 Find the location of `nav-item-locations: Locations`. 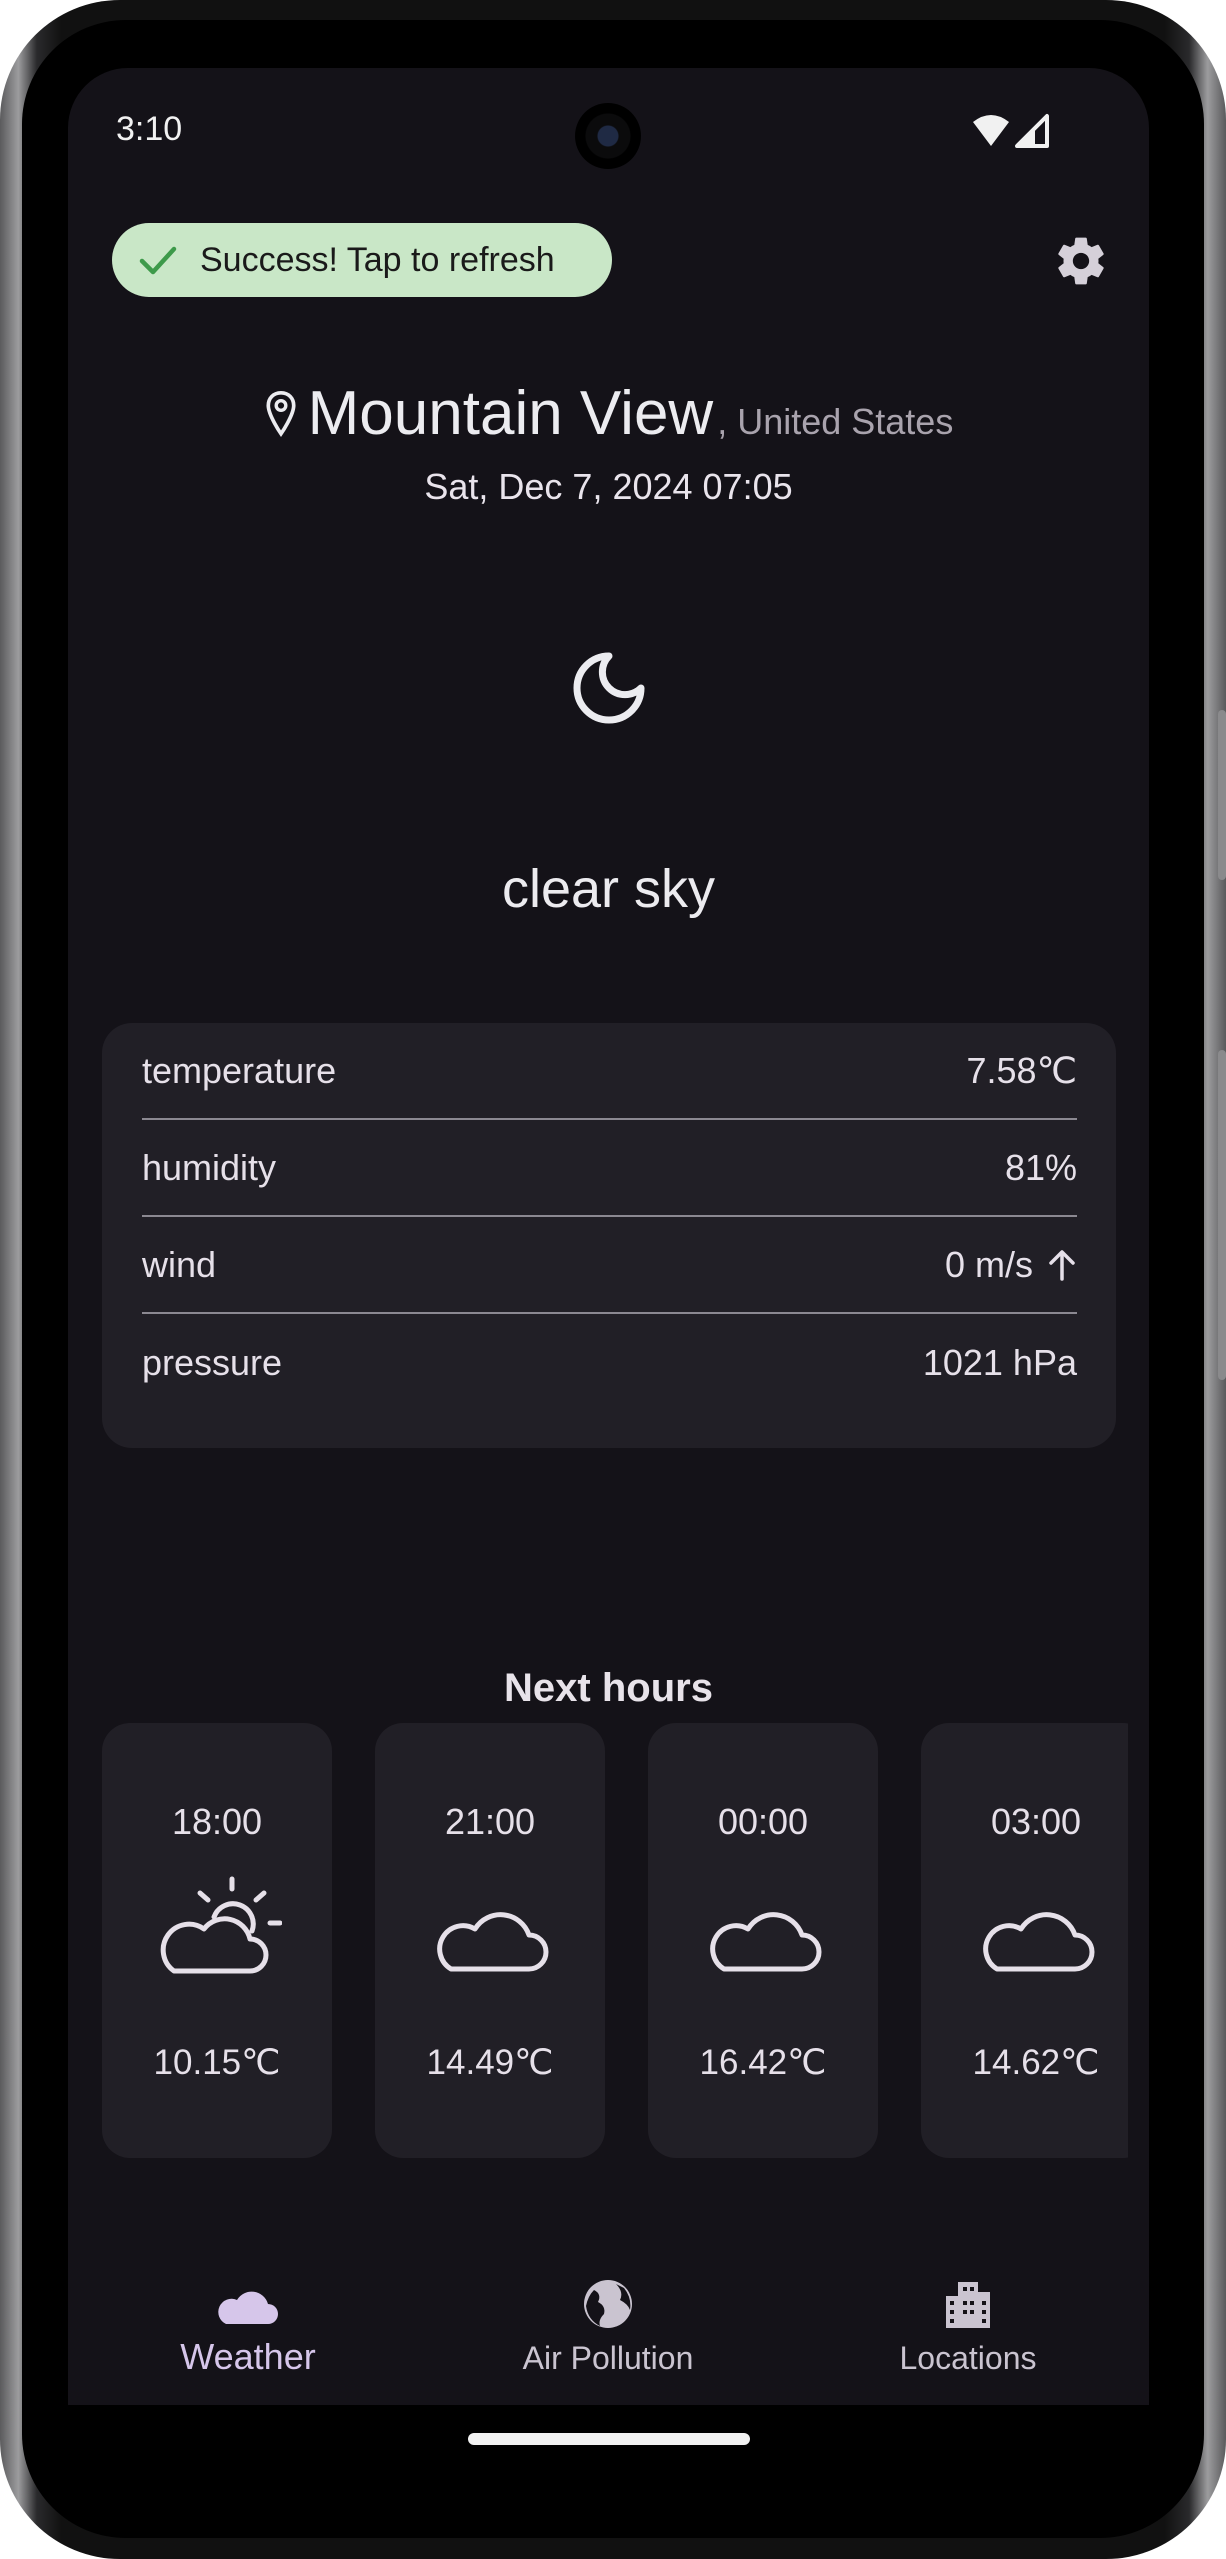

nav-item-locations: Locations is located at coordinates (968, 2336).